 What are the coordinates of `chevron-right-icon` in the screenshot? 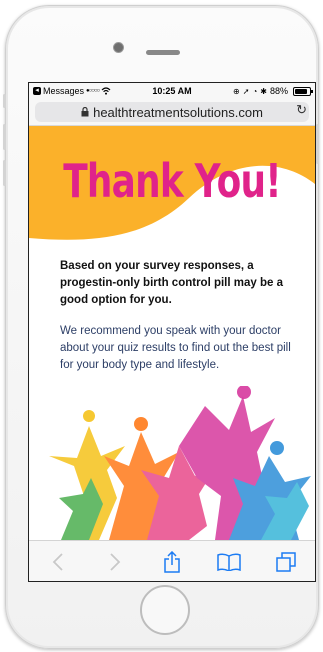 It's located at (115, 562).